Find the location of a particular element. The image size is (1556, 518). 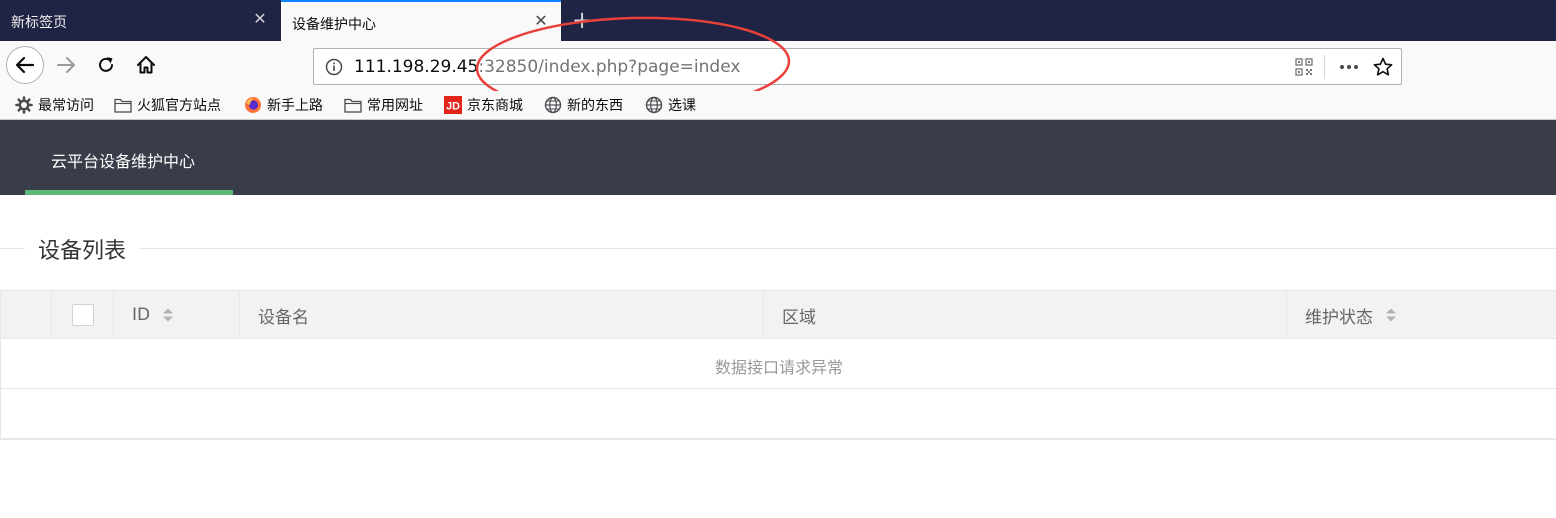

header-cell-name: 设备名 is located at coordinates (502, 315).